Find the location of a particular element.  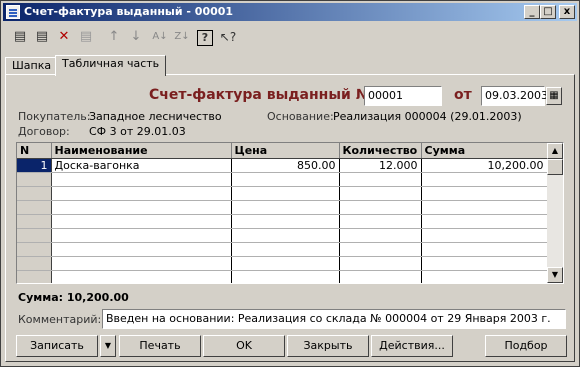

calendar-icon: ▦ is located at coordinates (554, 96).